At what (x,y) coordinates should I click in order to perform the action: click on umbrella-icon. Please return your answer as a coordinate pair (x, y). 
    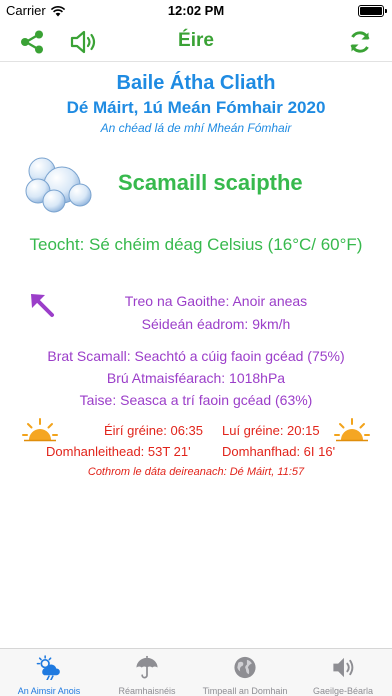
    Looking at the image, I should click on (147, 667).